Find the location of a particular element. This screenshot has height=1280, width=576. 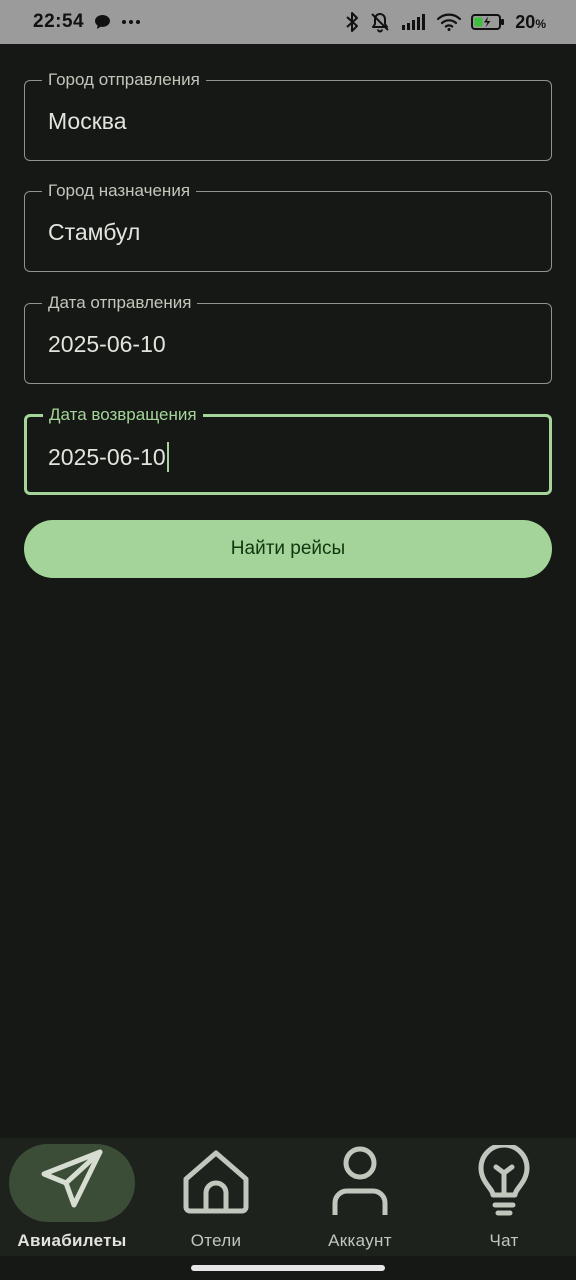

chat-bubble-icon is located at coordinates (102, 22).